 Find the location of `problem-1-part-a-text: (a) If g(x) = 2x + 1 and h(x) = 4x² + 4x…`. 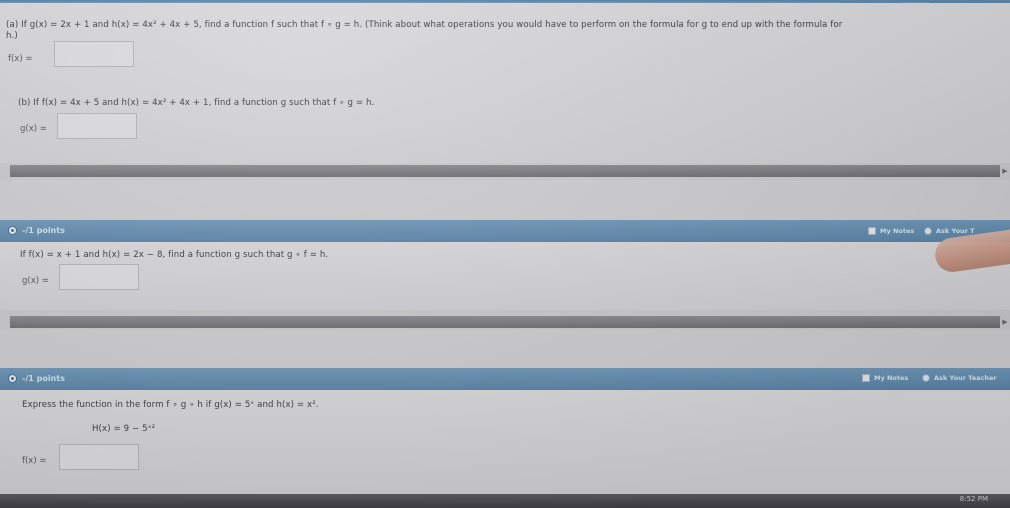

problem-1-part-a-text: (a) If g(x) = 2x + 1 and h(x) = 4x² + 4x… is located at coordinates (424, 25).